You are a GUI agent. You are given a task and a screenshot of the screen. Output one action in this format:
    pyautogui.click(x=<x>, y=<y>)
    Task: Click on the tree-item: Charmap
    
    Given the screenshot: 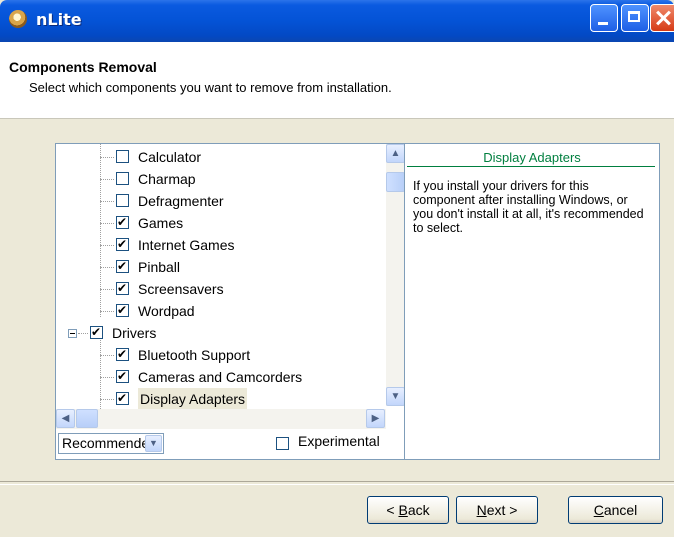 What is the action you would take?
    pyautogui.click(x=221, y=179)
    